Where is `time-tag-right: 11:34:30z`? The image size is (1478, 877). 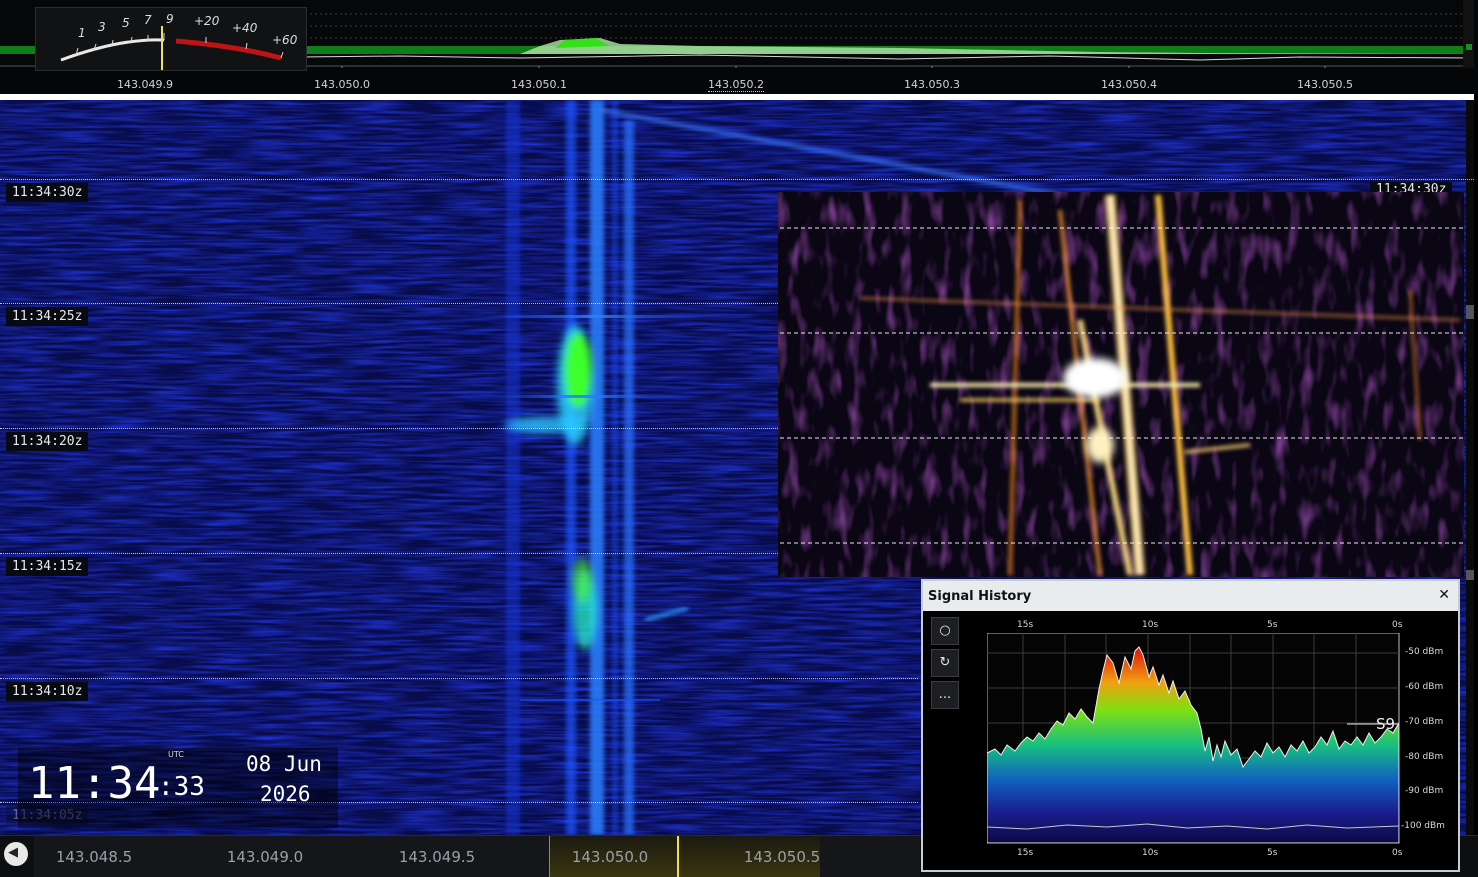 time-tag-right: 11:34:30z is located at coordinates (1411, 187).